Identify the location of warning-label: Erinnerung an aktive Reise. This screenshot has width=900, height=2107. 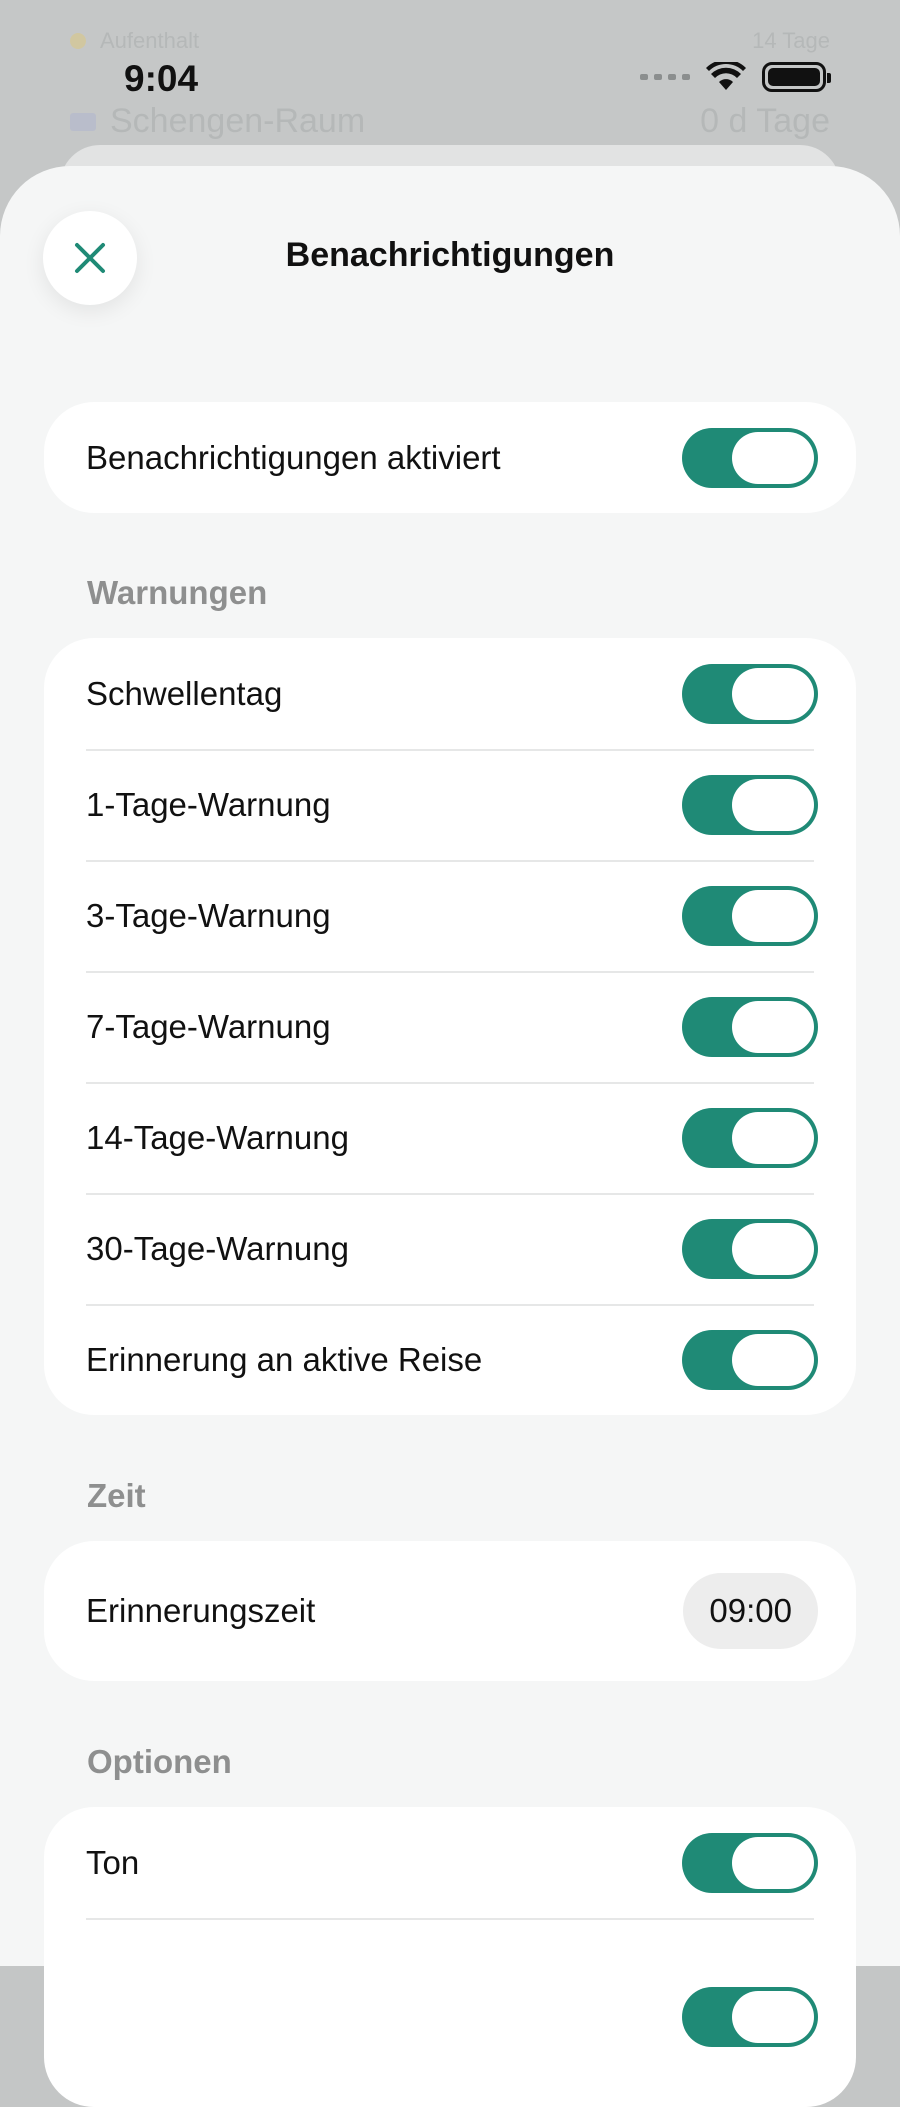
(284, 1359).